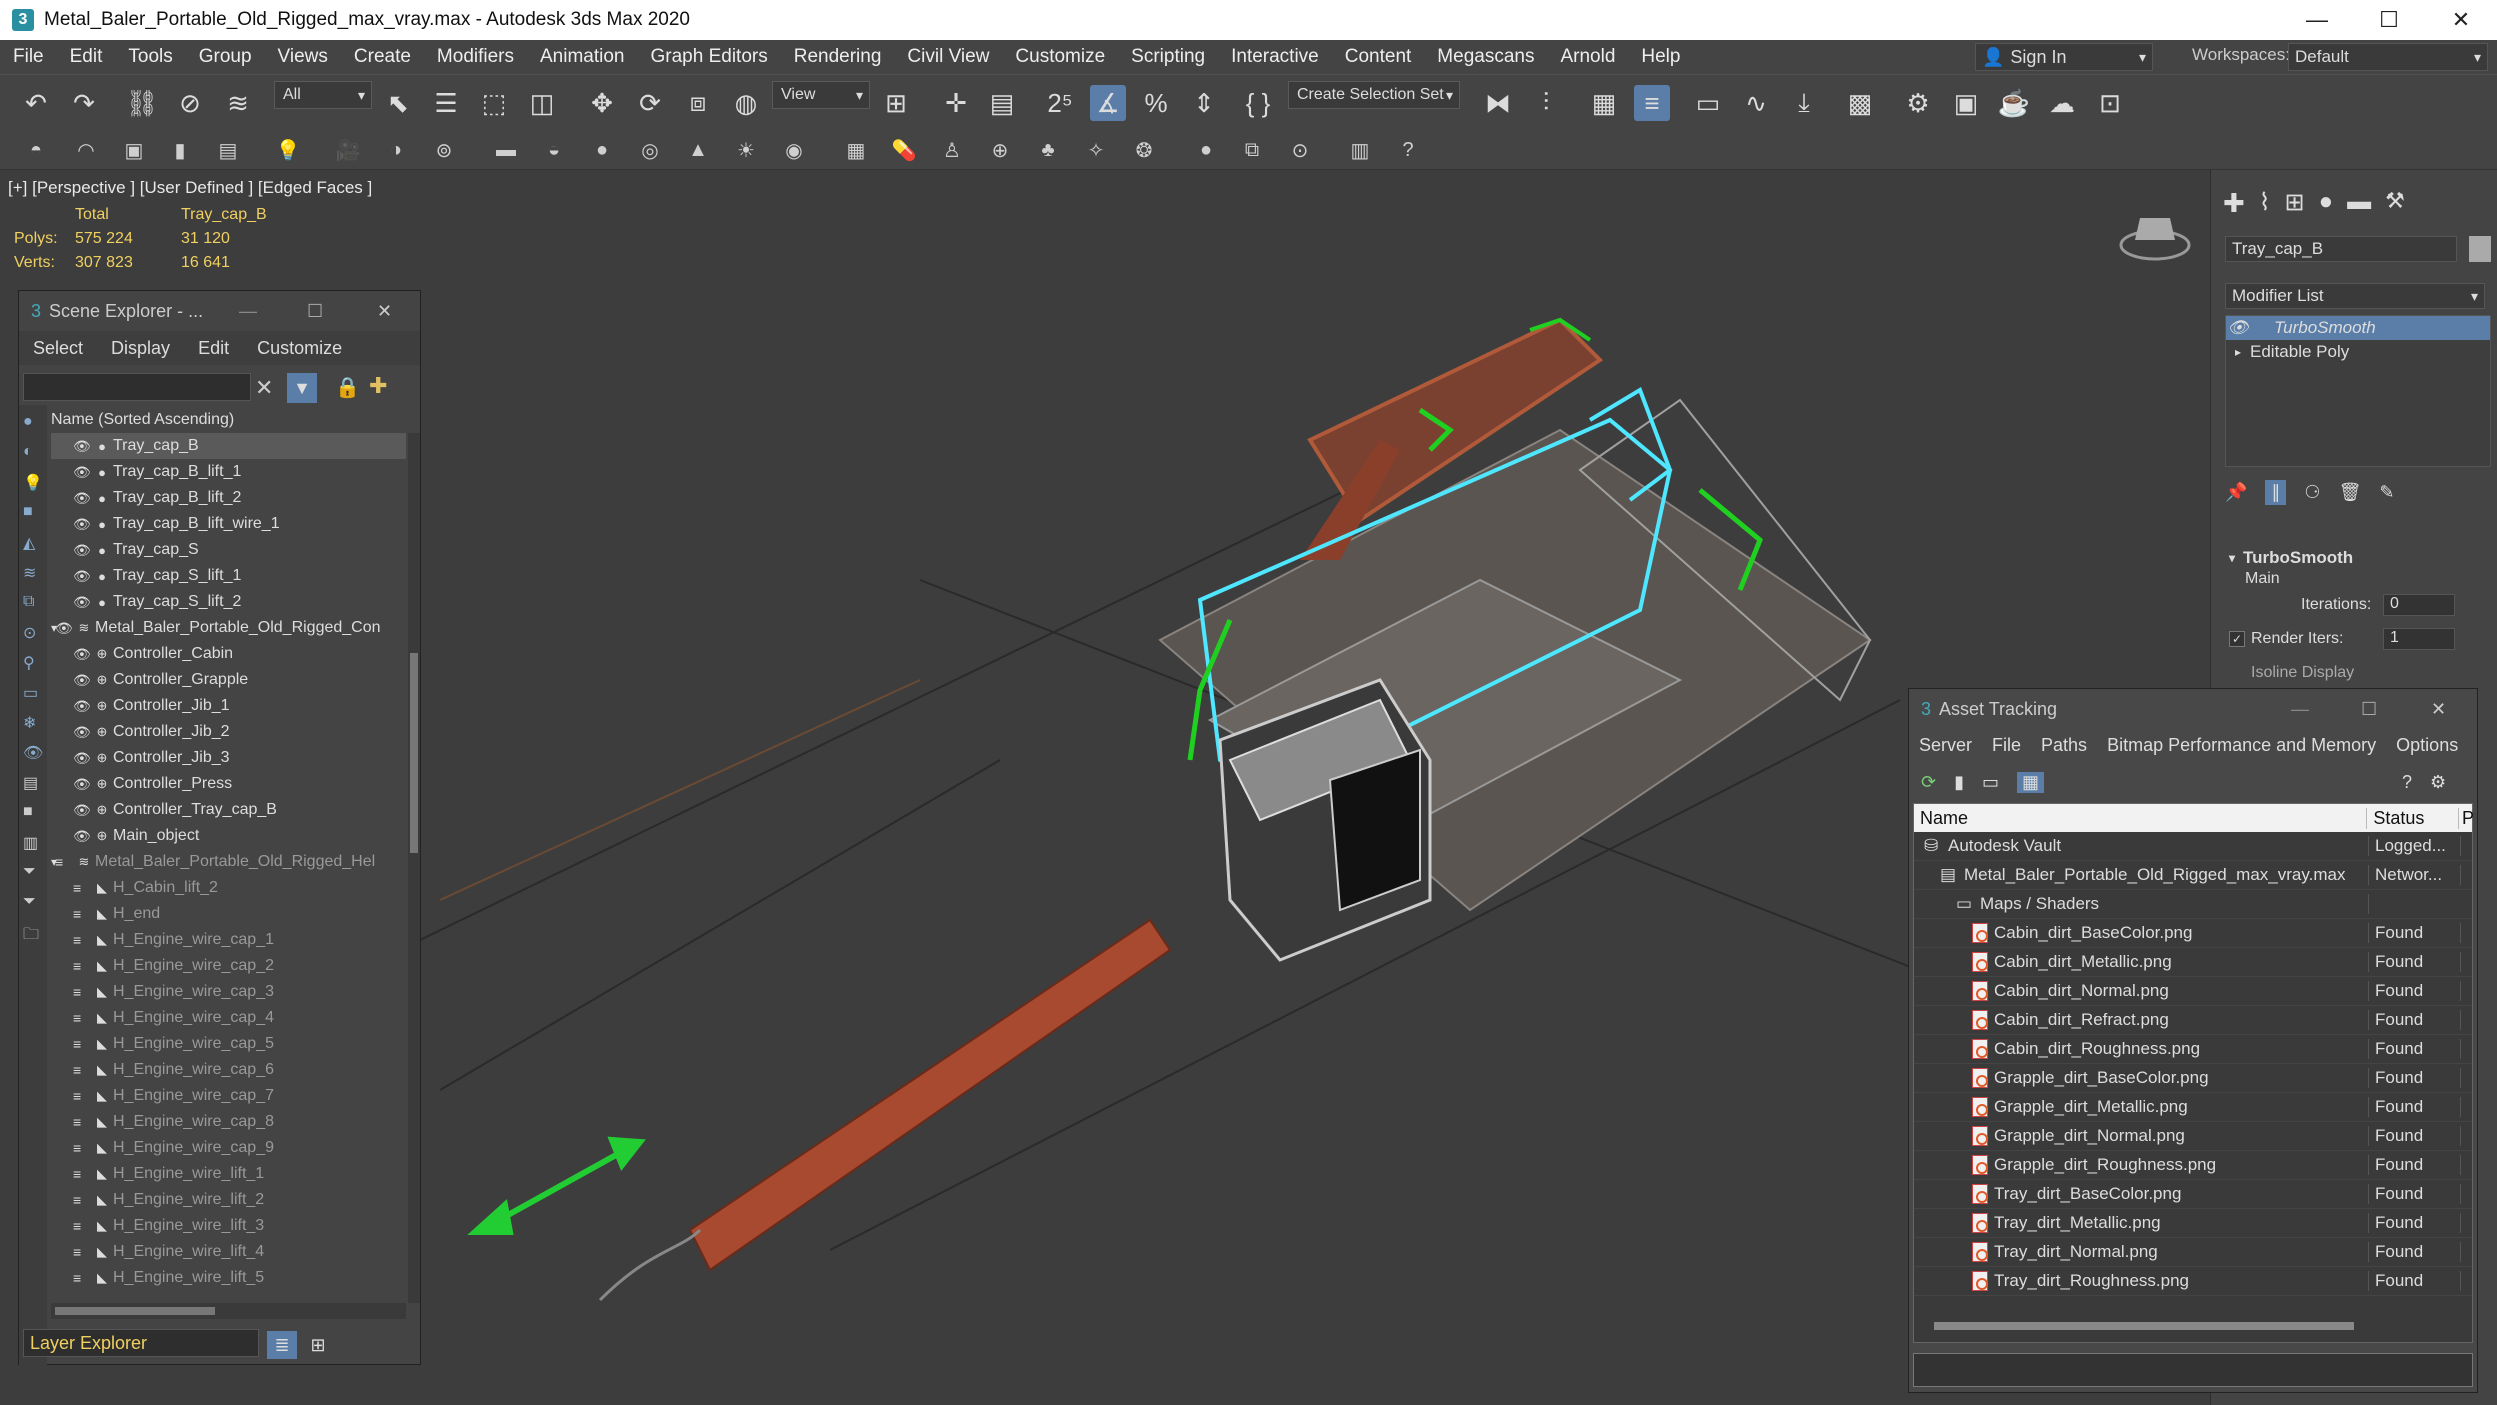 Image resolution: width=2497 pixels, height=1405 pixels. I want to click on menu-create: Create, so click(382, 57).